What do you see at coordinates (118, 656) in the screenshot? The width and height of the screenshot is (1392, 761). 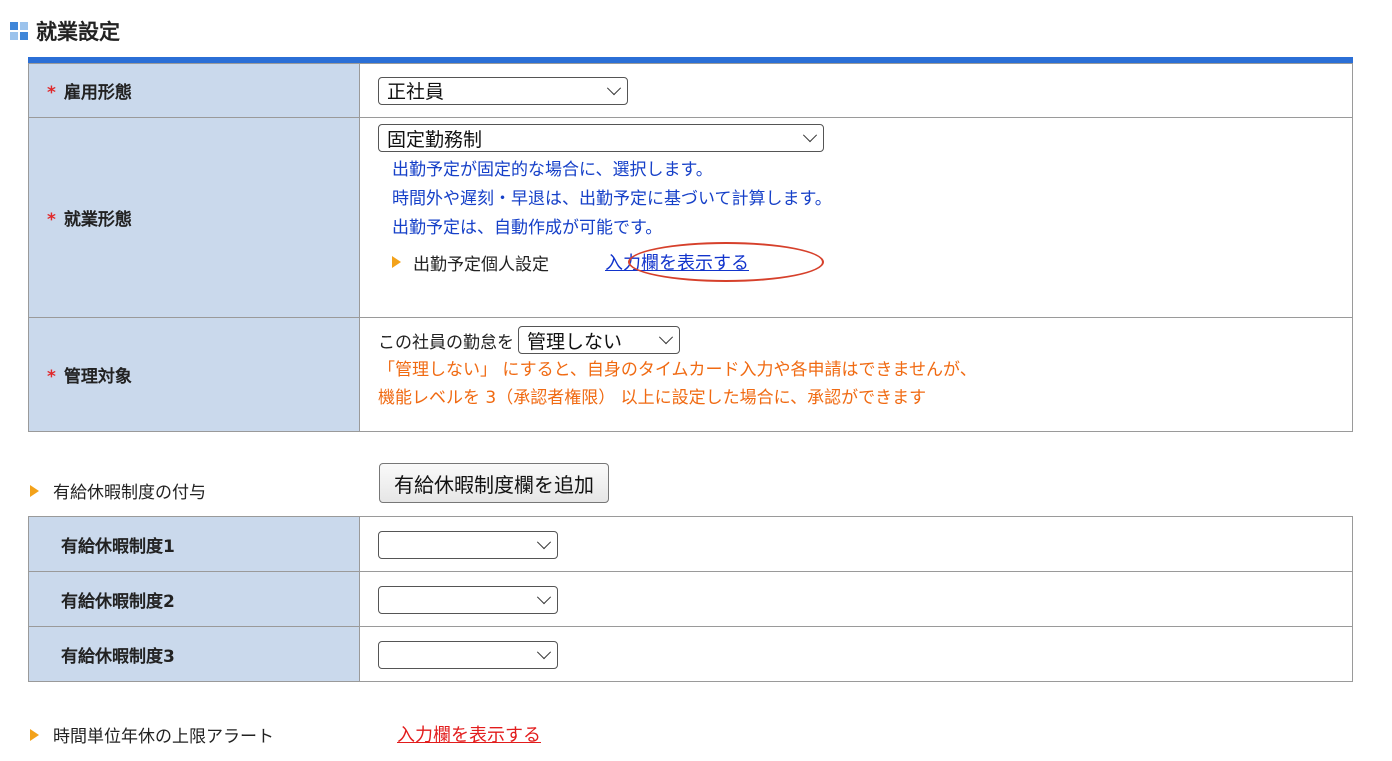 I see `paid-leave-label: 有給休暇制度3` at bounding box center [118, 656].